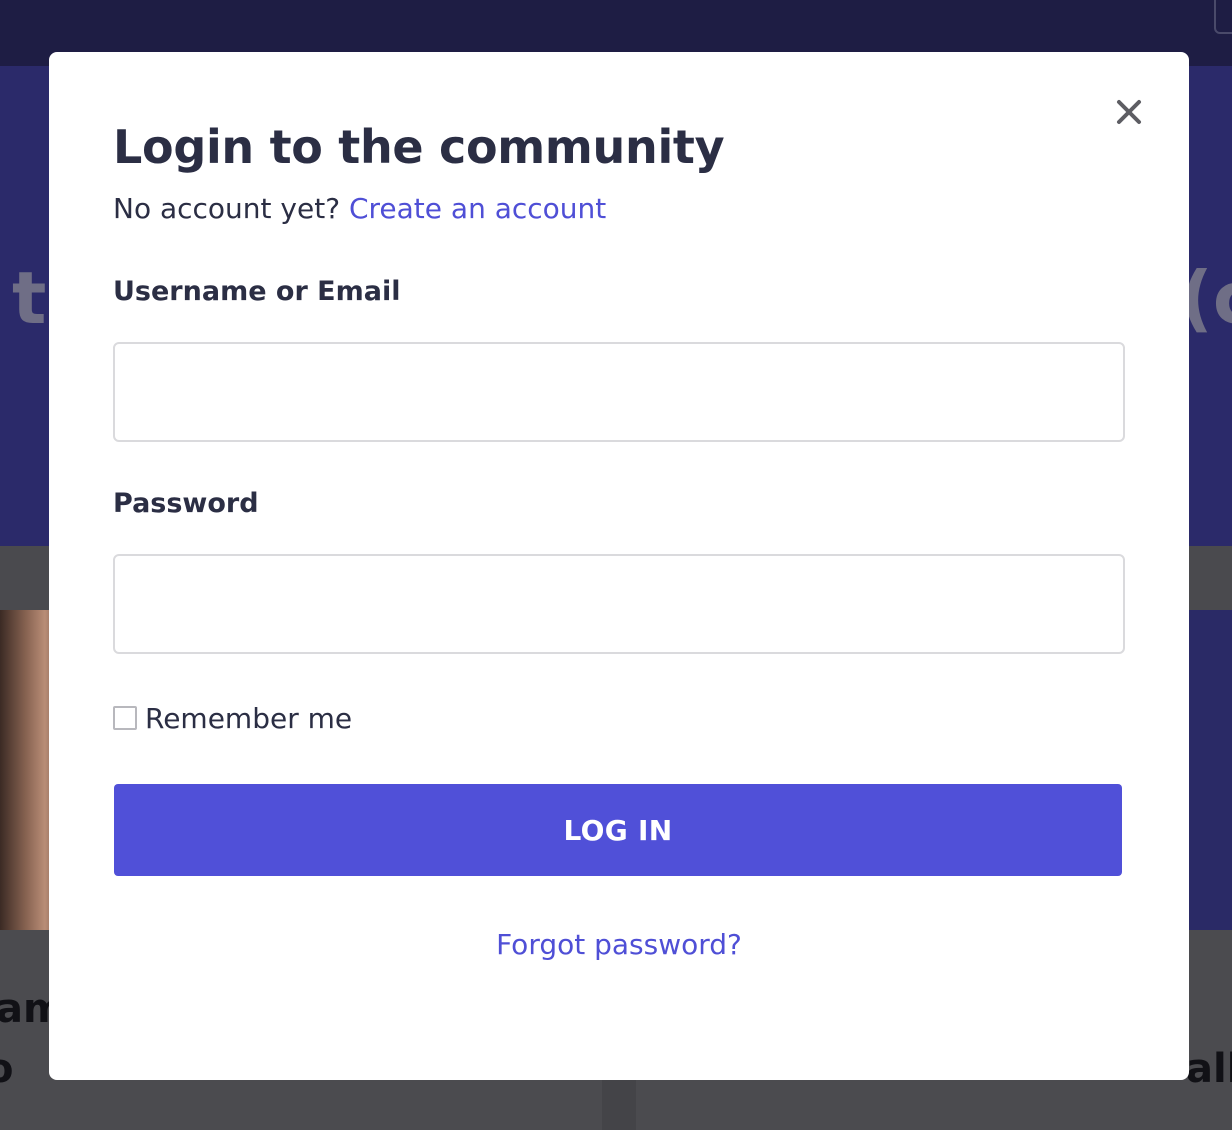 The image size is (1232, 1130). I want to click on no-account-text: No account yet?, so click(227, 208).